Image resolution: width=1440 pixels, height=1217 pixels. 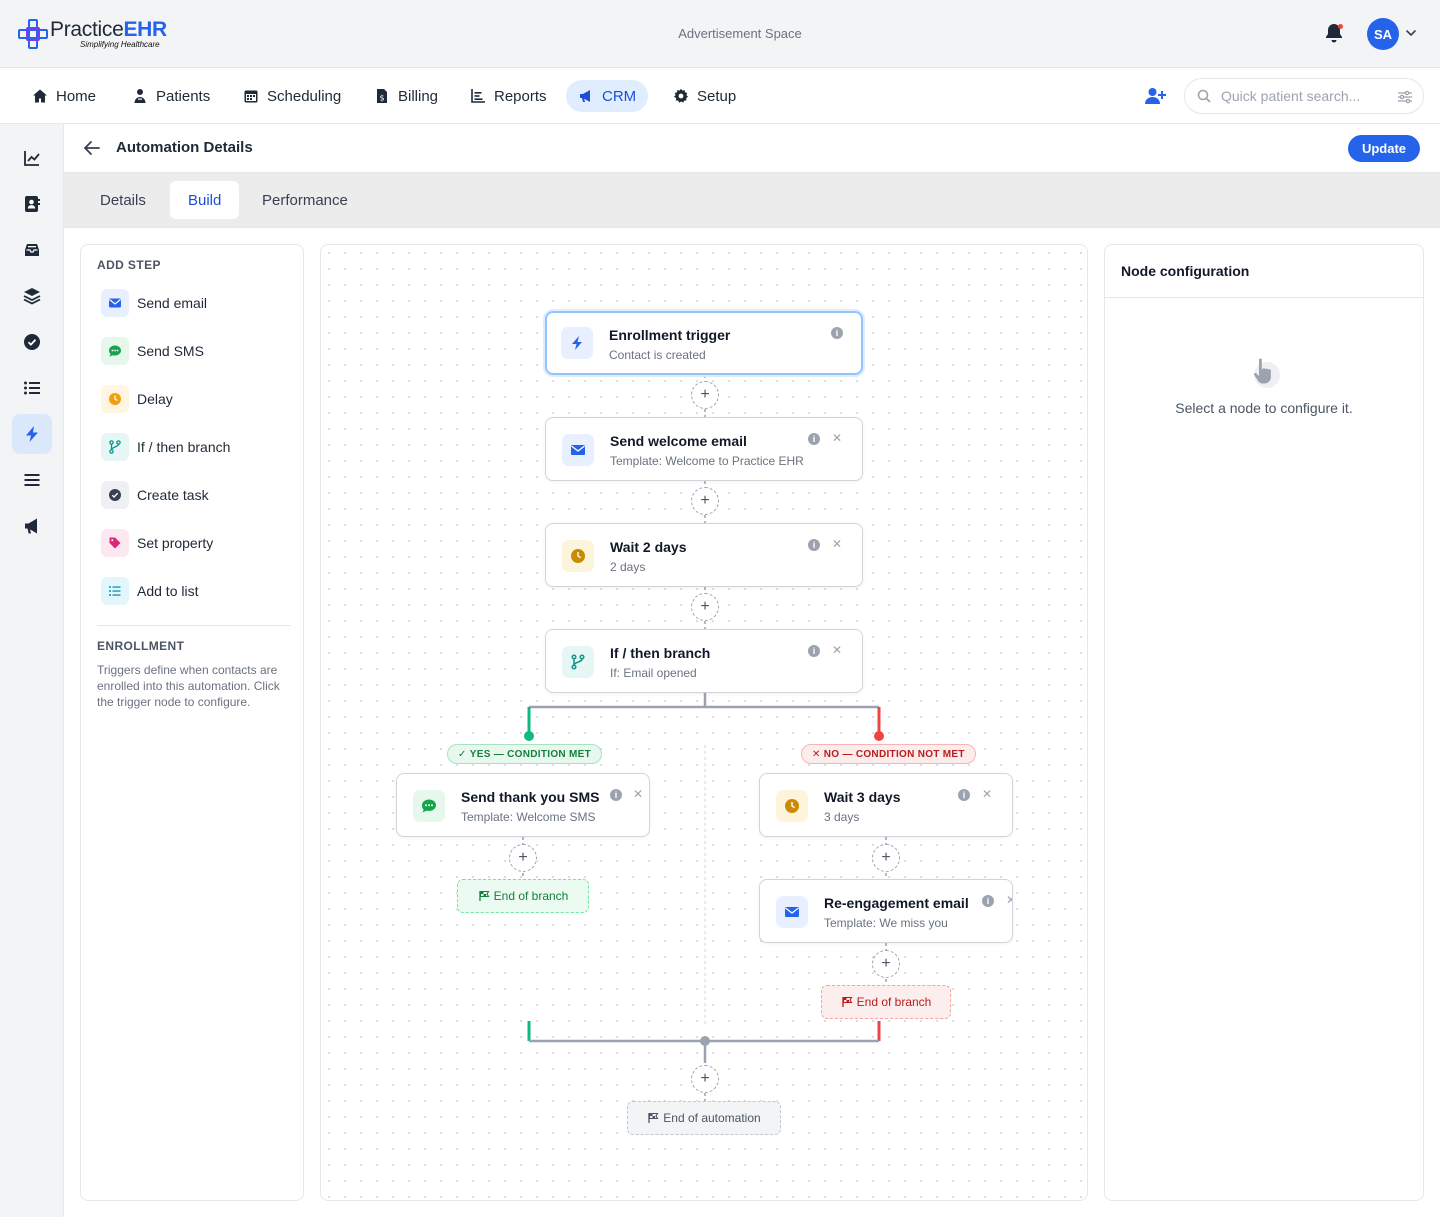 I want to click on mail-icon, so click(x=115, y=303).